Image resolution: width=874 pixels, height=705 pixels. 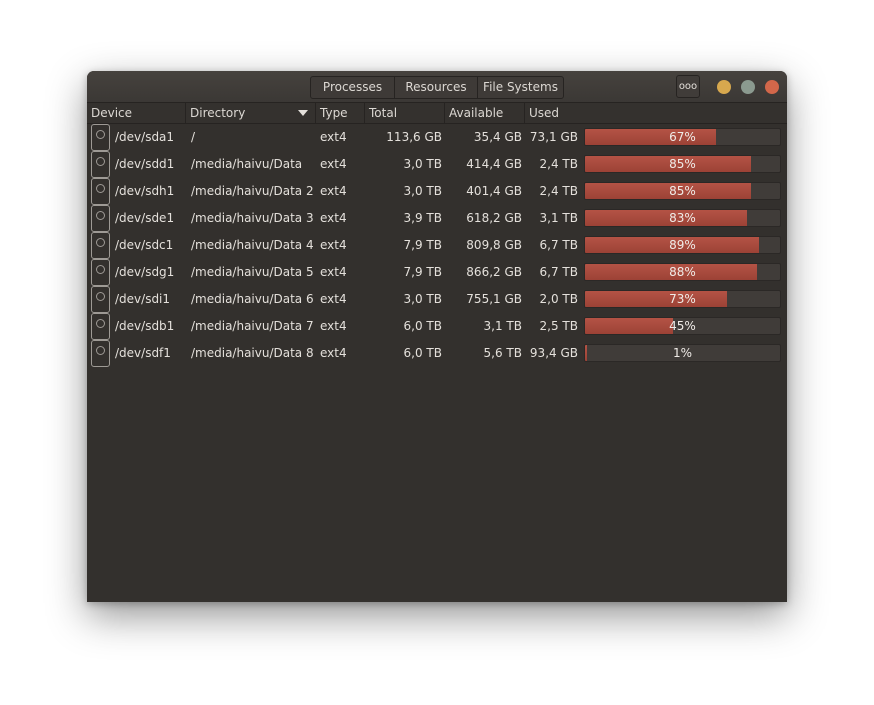 What do you see at coordinates (414, 137) in the screenshot?
I see `total-cell: 113,6 GB` at bounding box center [414, 137].